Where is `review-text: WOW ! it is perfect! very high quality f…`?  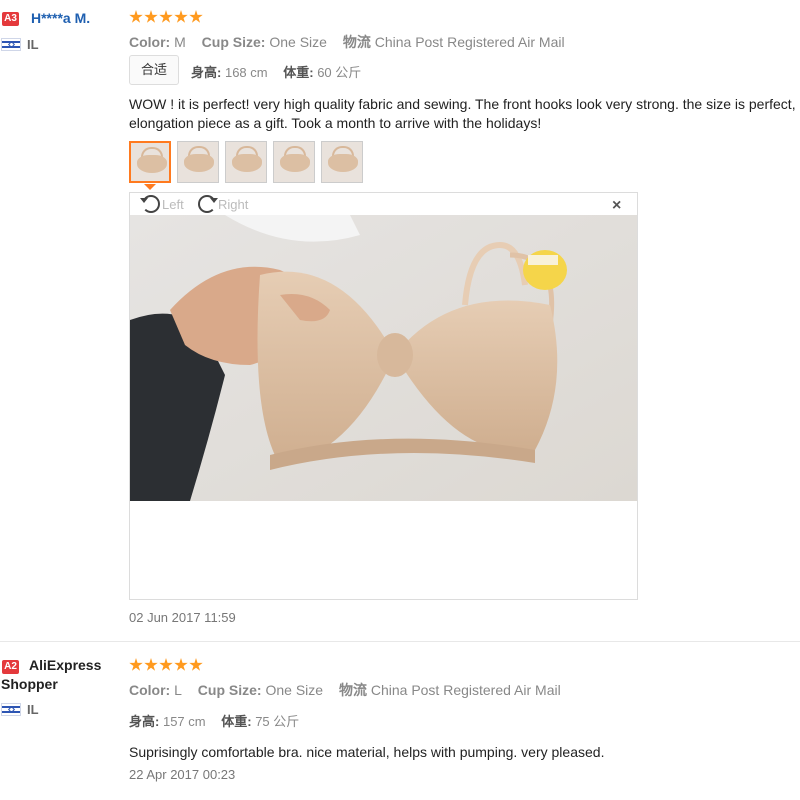 review-text: WOW ! it is perfect! very high quality f… is located at coordinates (464, 114).